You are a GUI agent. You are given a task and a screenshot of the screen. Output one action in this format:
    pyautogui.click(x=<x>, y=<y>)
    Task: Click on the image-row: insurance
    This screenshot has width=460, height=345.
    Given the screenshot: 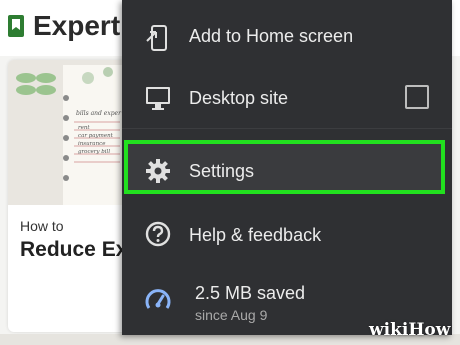 What is the action you would take?
    pyautogui.click(x=92, y=144)
    